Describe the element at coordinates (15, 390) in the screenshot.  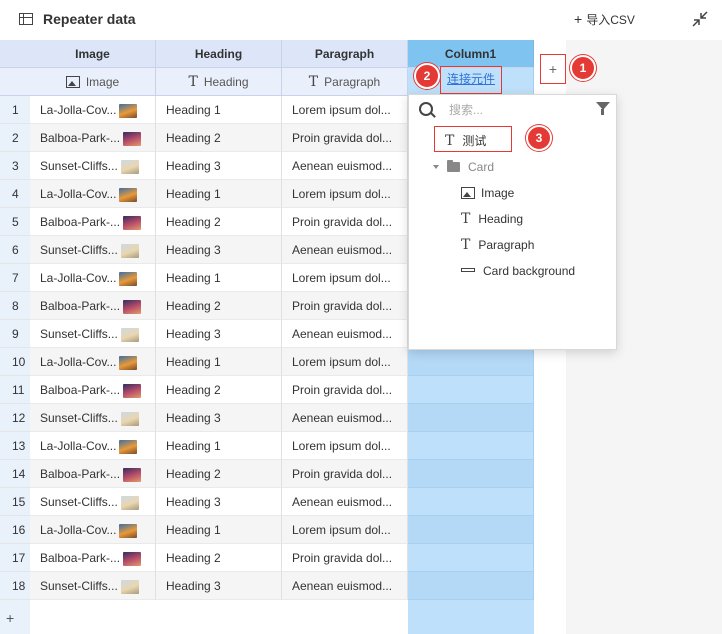
I see `row-number: 11` at that location.